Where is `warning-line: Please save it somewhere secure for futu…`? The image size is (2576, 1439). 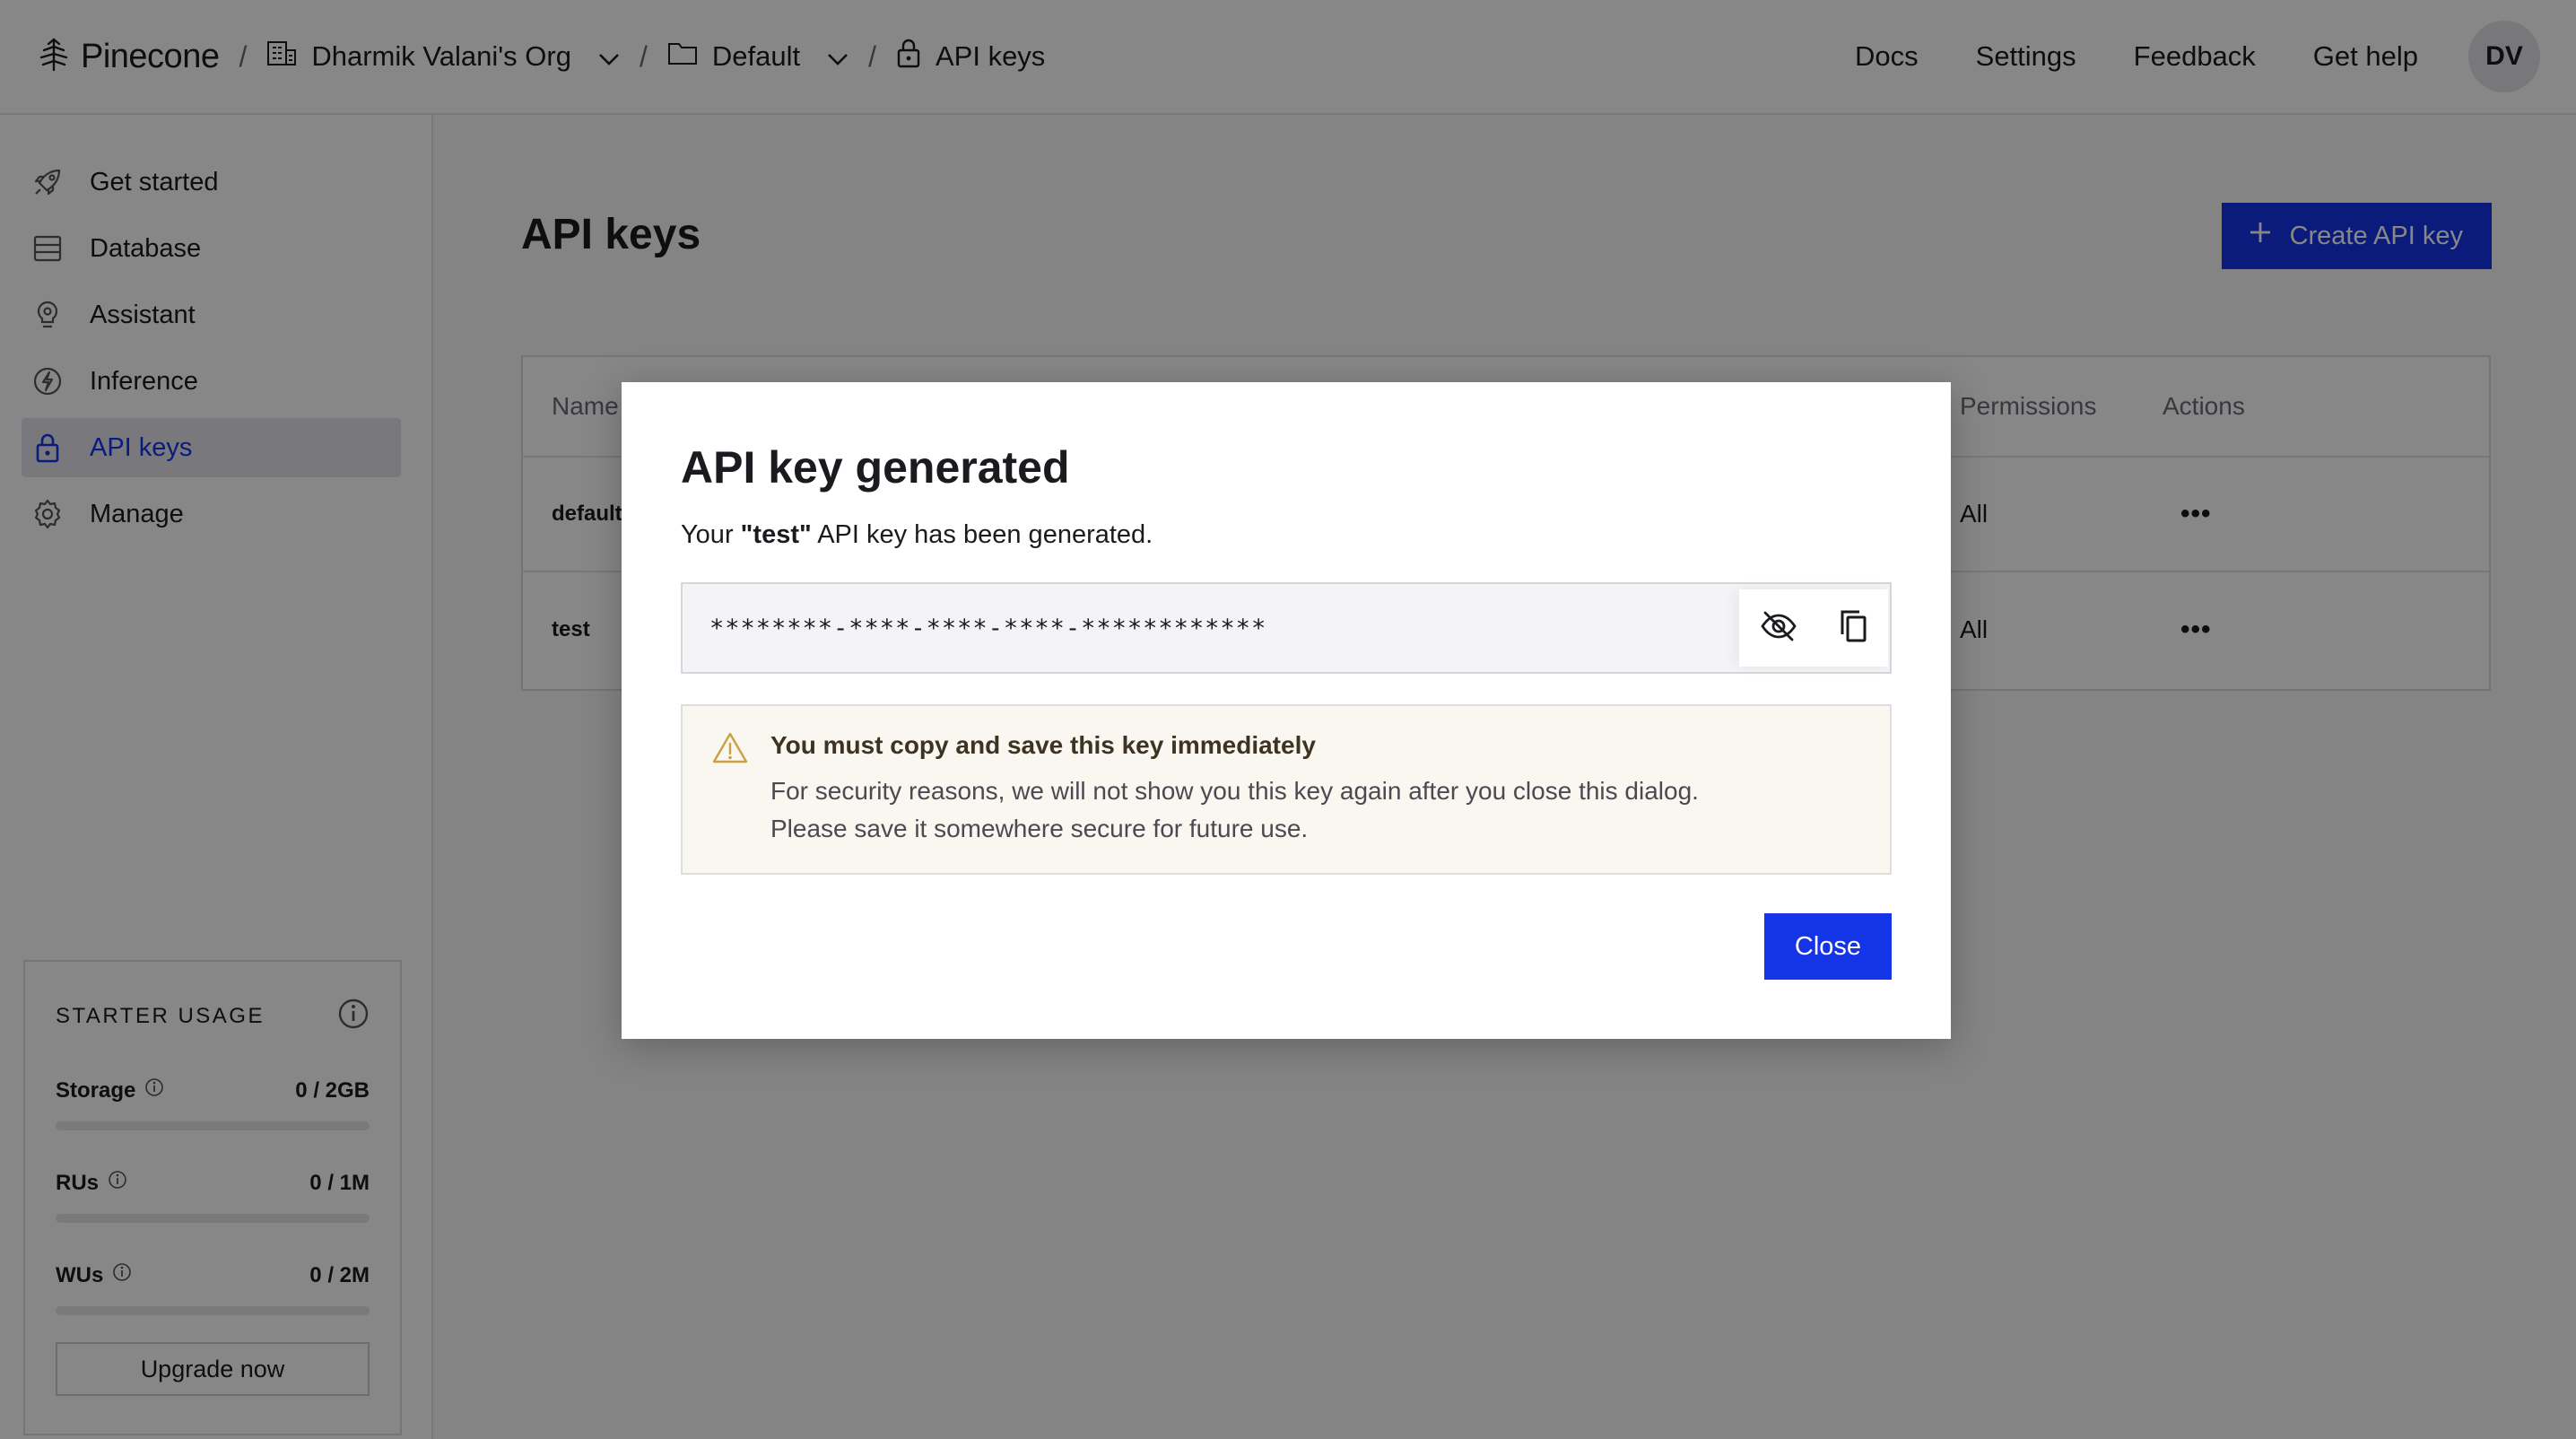
warning-line: Please save it somewhere secure for futu… is located at coordinates (1039, 829).